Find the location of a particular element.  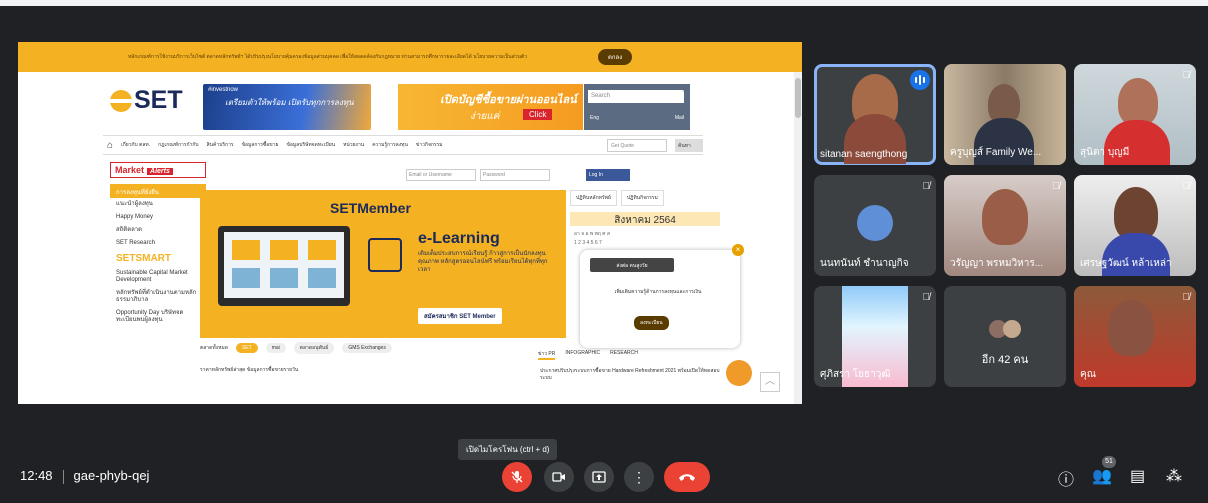

sidebar-item: สถิติตลาด is located at coordinates (158, 230).